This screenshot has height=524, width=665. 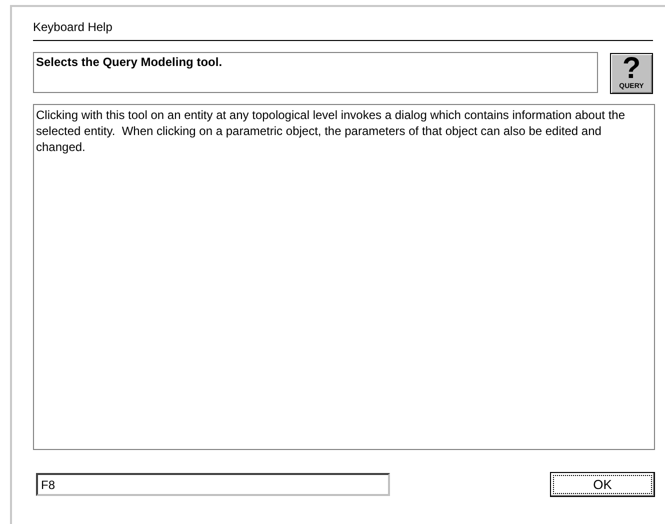 What do you see at coordinates (315, 72) in the screenshot?
I see `summary-box: Selects the Query Modeling tool.` at bounding box center [315, 72].